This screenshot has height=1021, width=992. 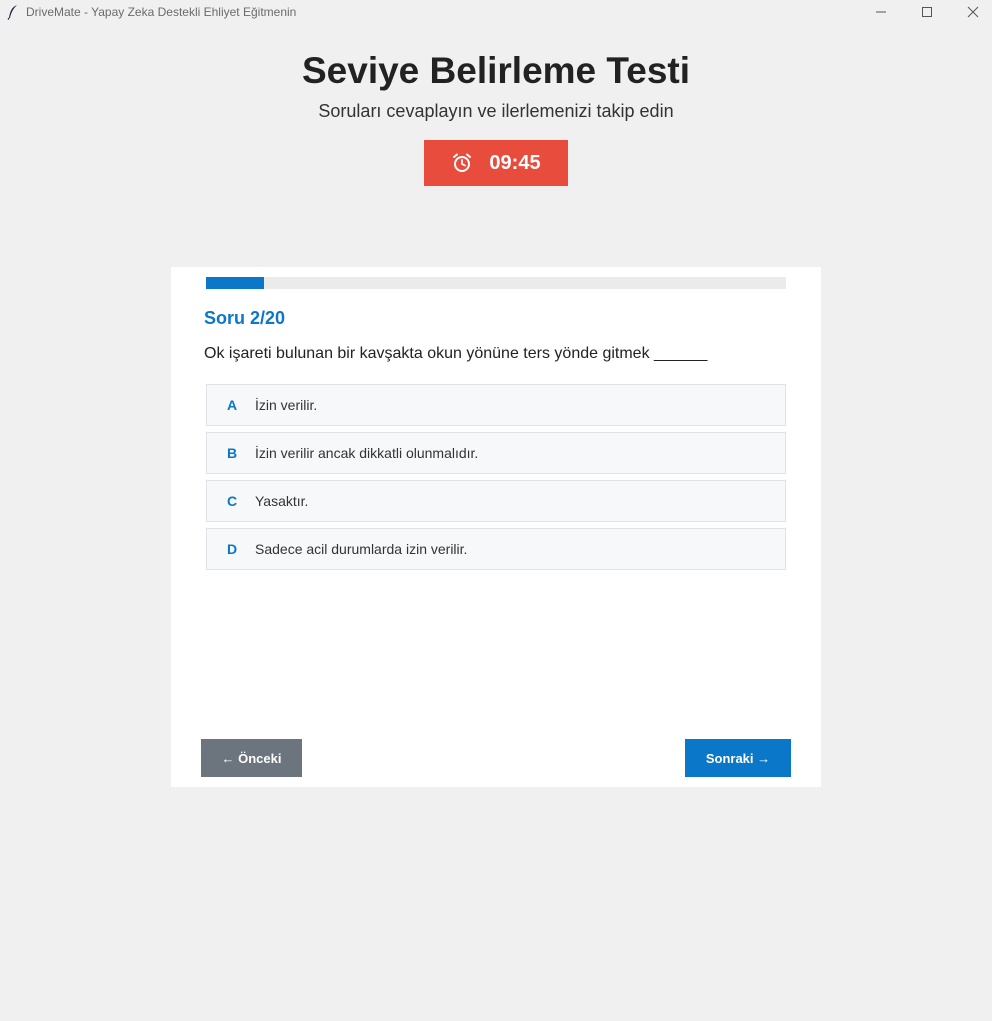 What do you see at coordinates (462, 162) in the screenshot?
I see `alarm-clock-icon` at bounding box center [462, 162].